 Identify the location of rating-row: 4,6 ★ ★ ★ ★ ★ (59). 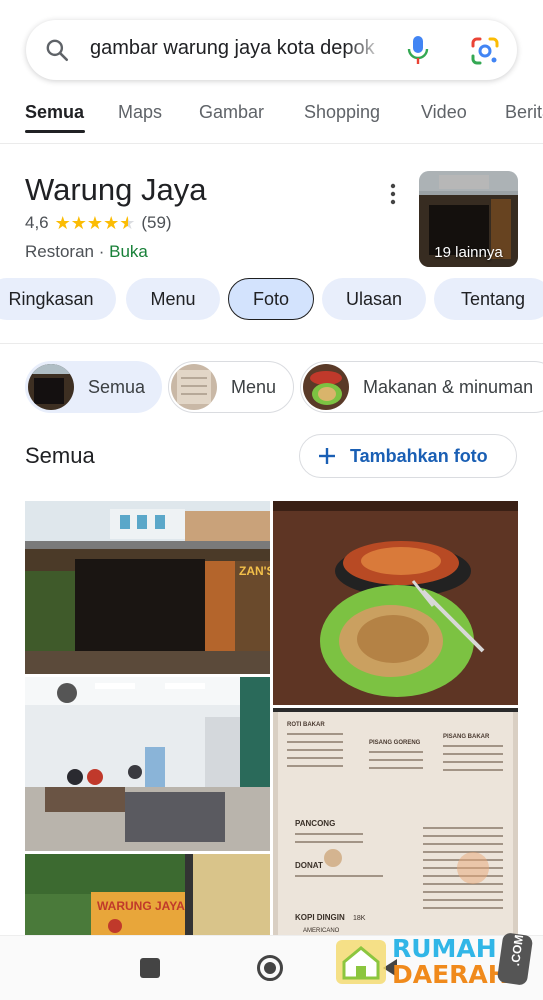
(98, 223).